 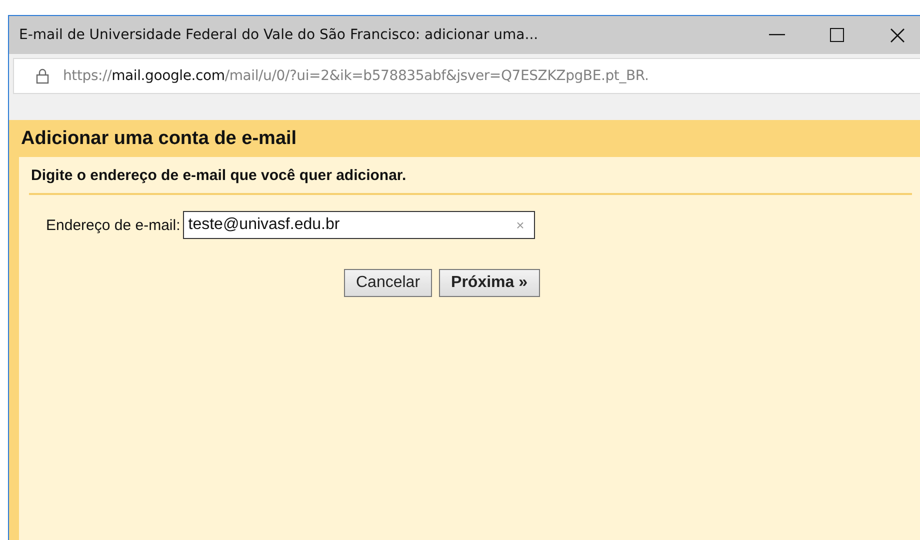 I want to click on cancel-button: Cancelar, so click(x=388, y=283).